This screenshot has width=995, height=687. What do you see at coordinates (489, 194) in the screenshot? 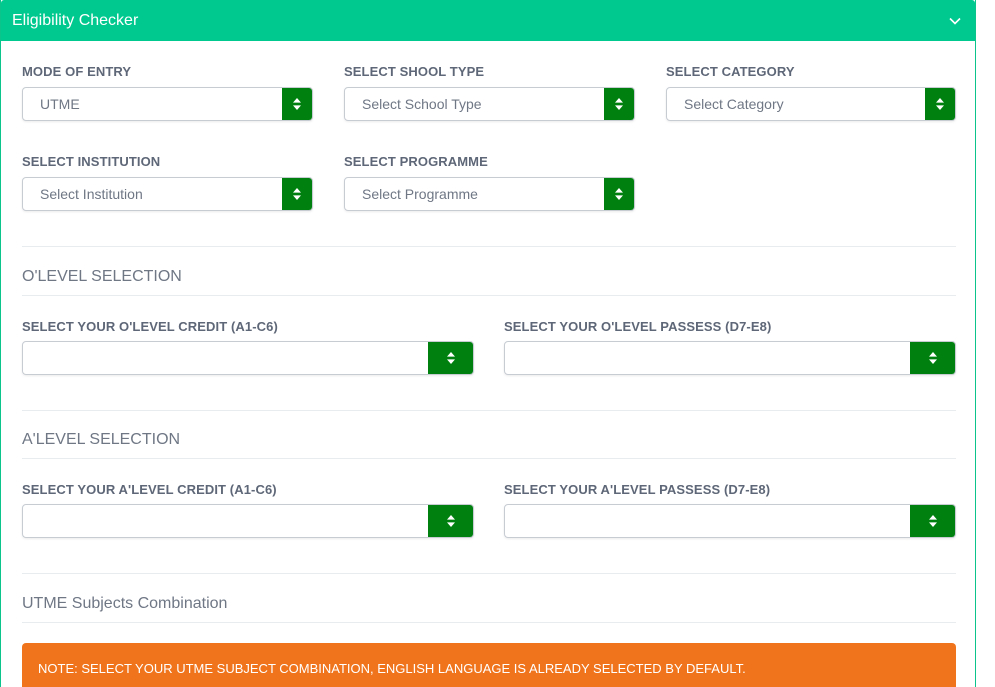
I see `programme-select: Select Programme` at bounding box center [489, 194].